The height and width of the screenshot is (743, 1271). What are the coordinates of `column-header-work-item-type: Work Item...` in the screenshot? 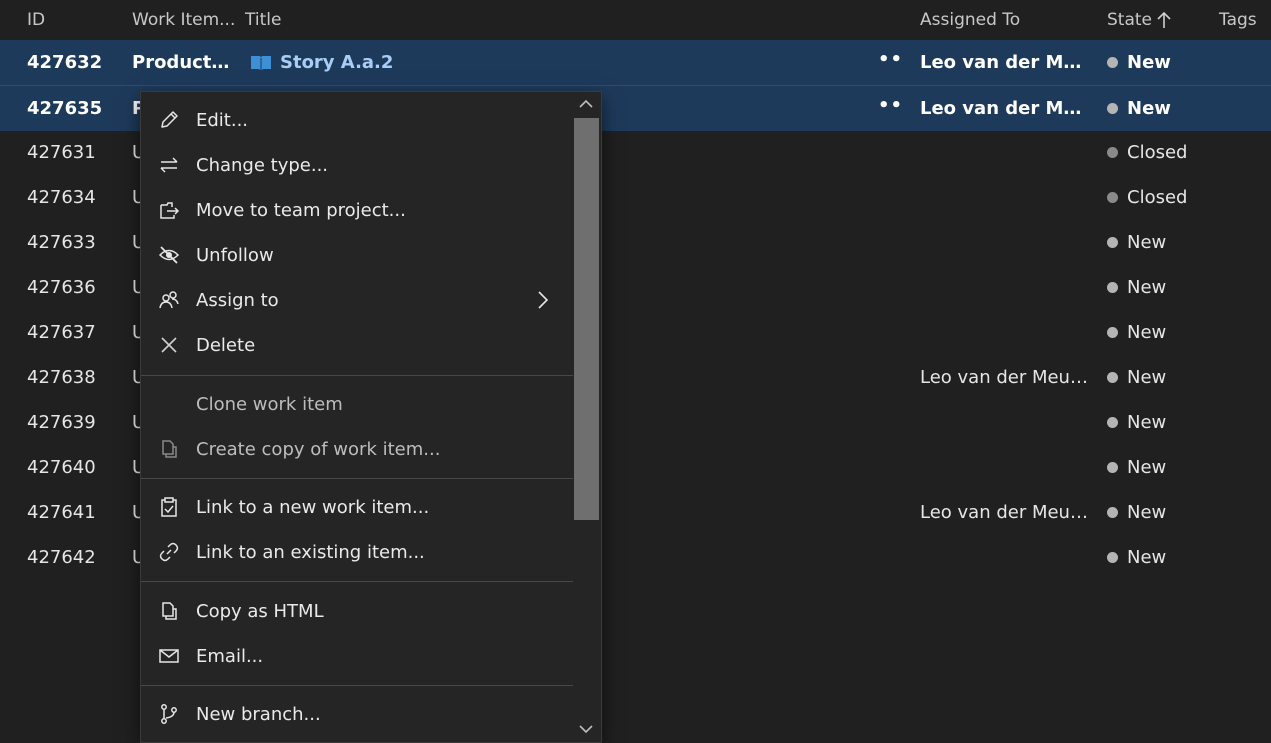 It's located at (183, 20).